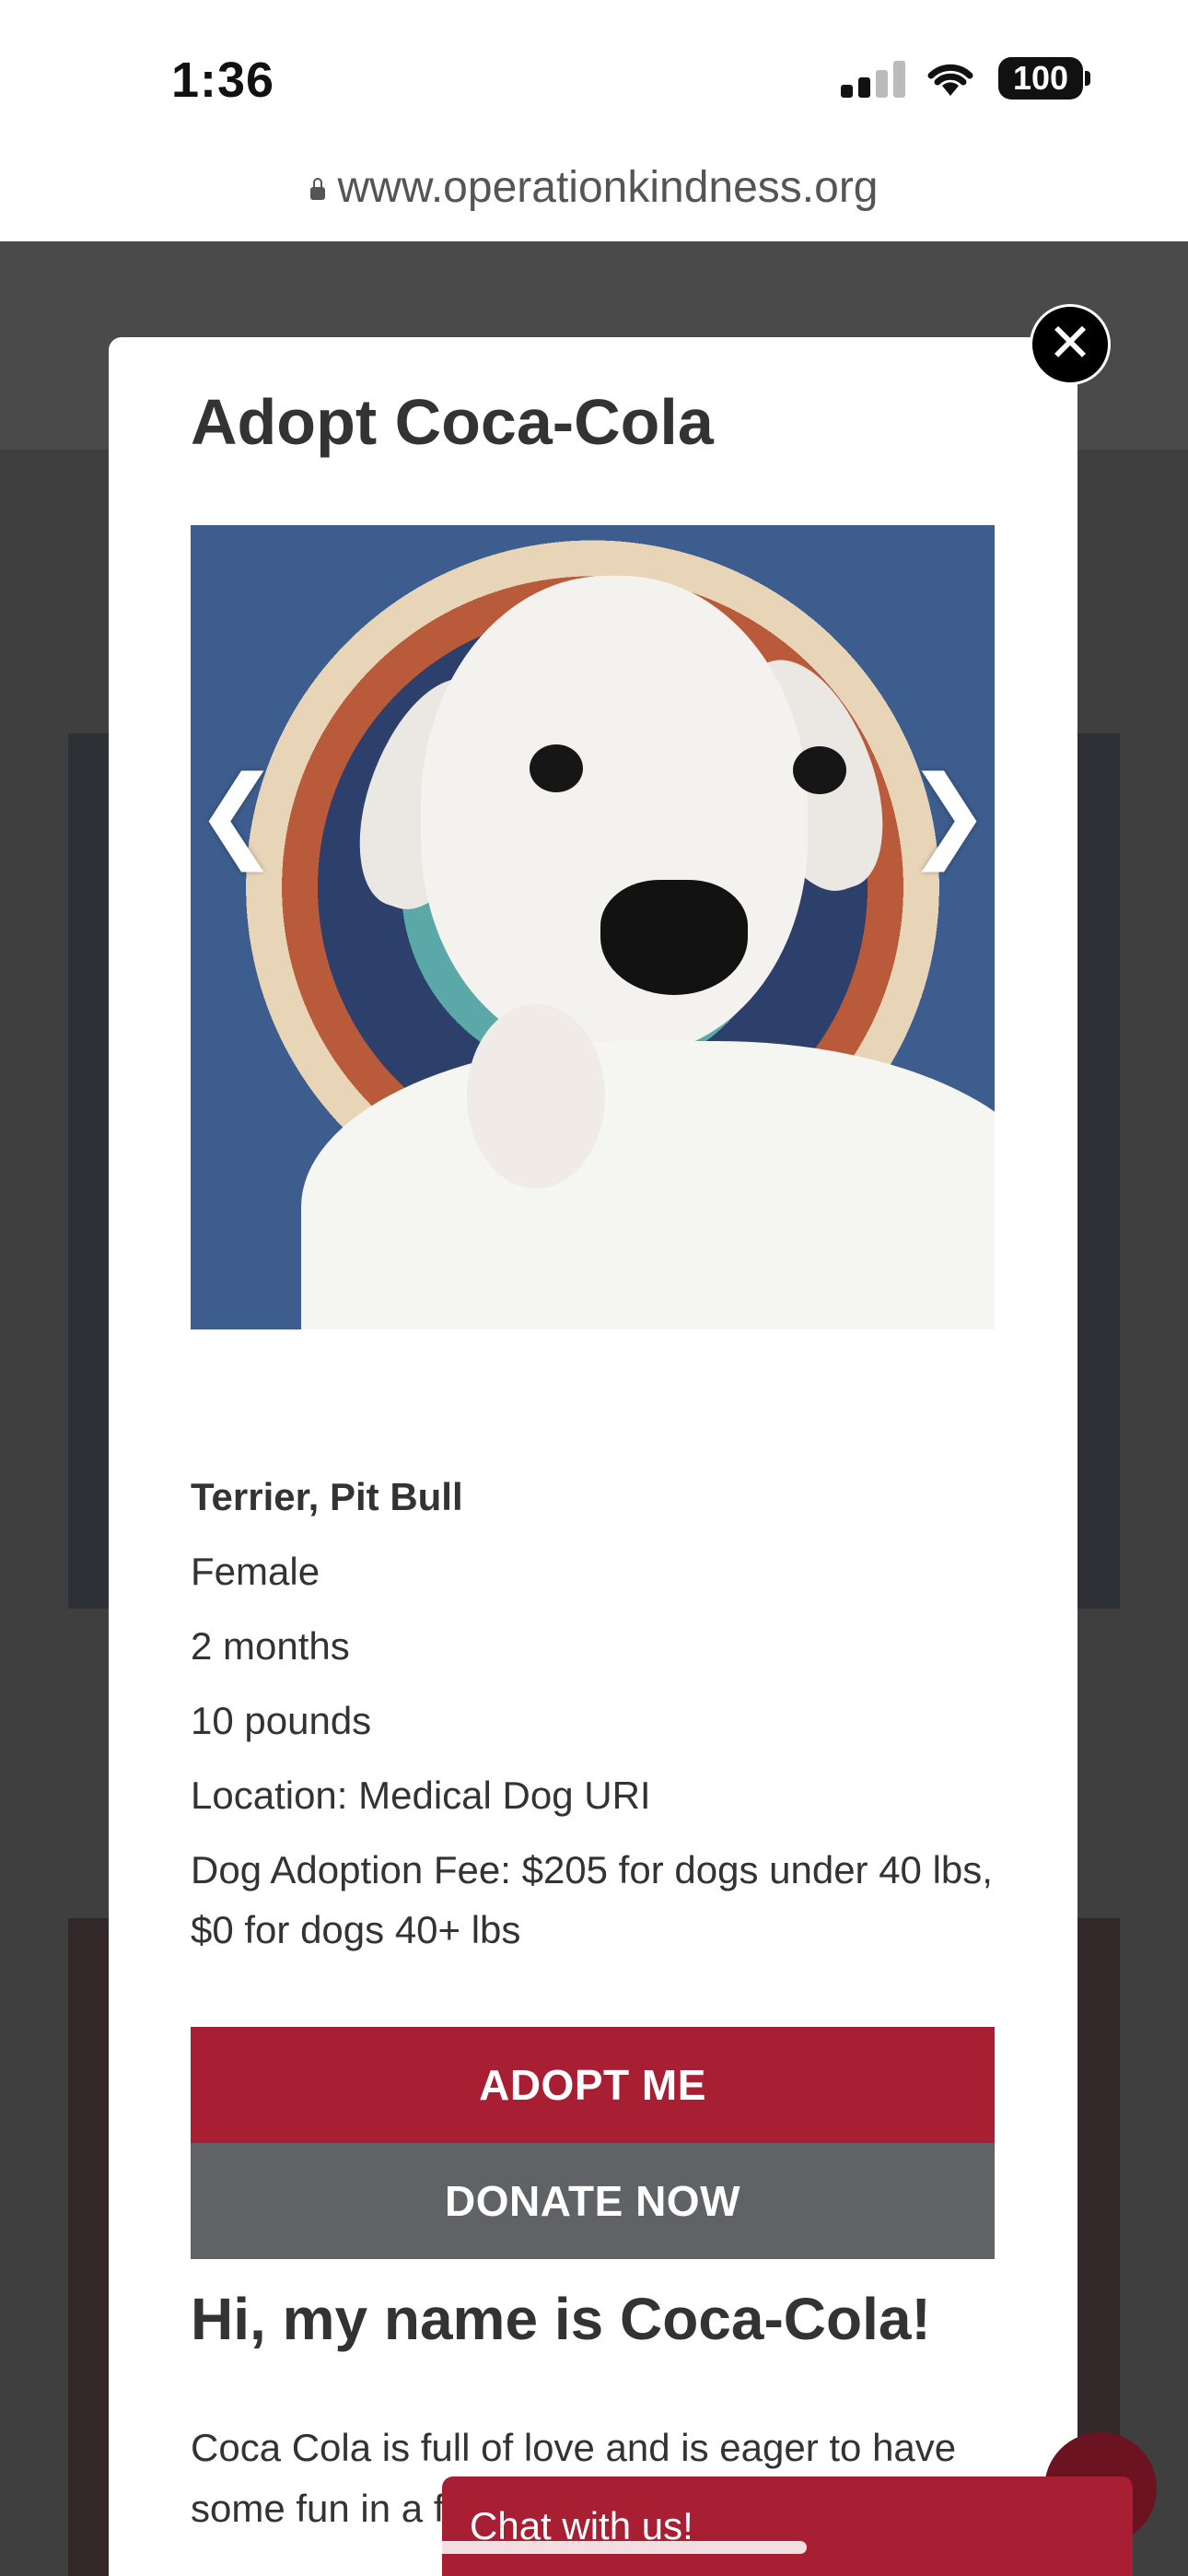  What do you see at coordinates (873, 79) in the screenshot?
I see `signal-icon` at bounding box center [873, 79].